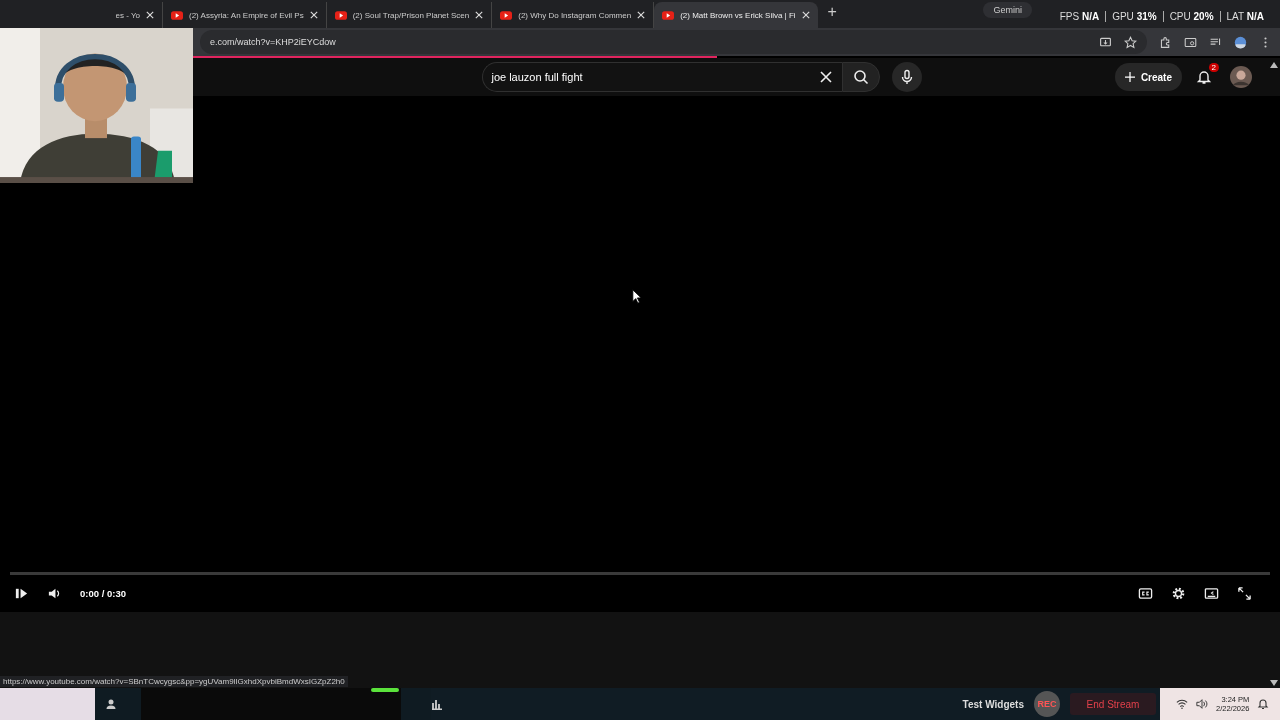 The image size is (1280, 720). What do you see at coordinates (1240, 42) in the screenshot?
I see `profile-icon` at bounding box center [1240, 42].